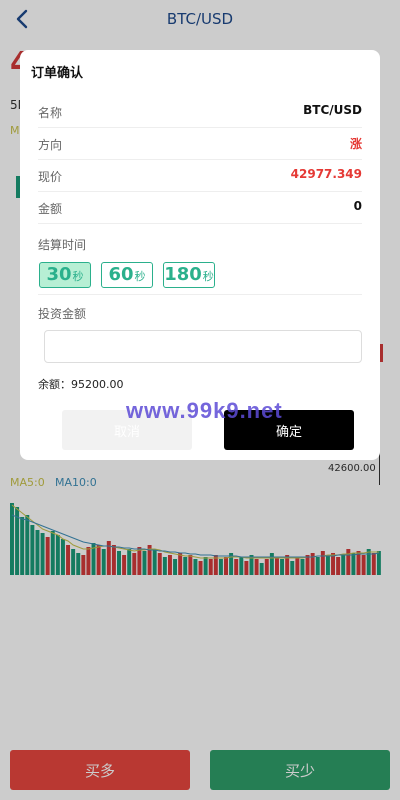 The height and width of the screenshot is (800, 400). Describe the element at coordinates (326, 174) in the screenshot. I see `row-value: 42977.349` at that location.